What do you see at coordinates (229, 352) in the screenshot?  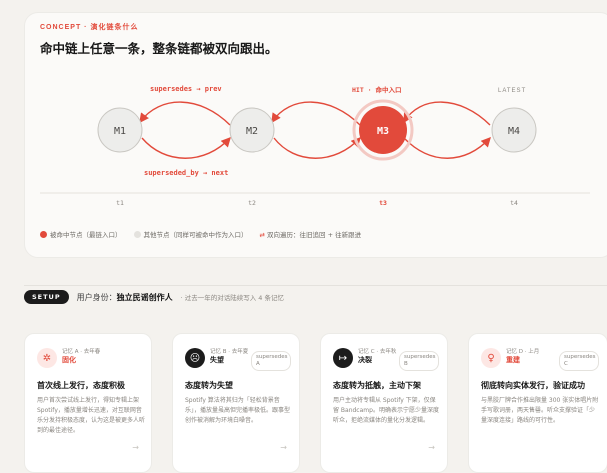 I see `card-meta-text: 记忆 B · 去年夏` at bounding box center [229, 352].